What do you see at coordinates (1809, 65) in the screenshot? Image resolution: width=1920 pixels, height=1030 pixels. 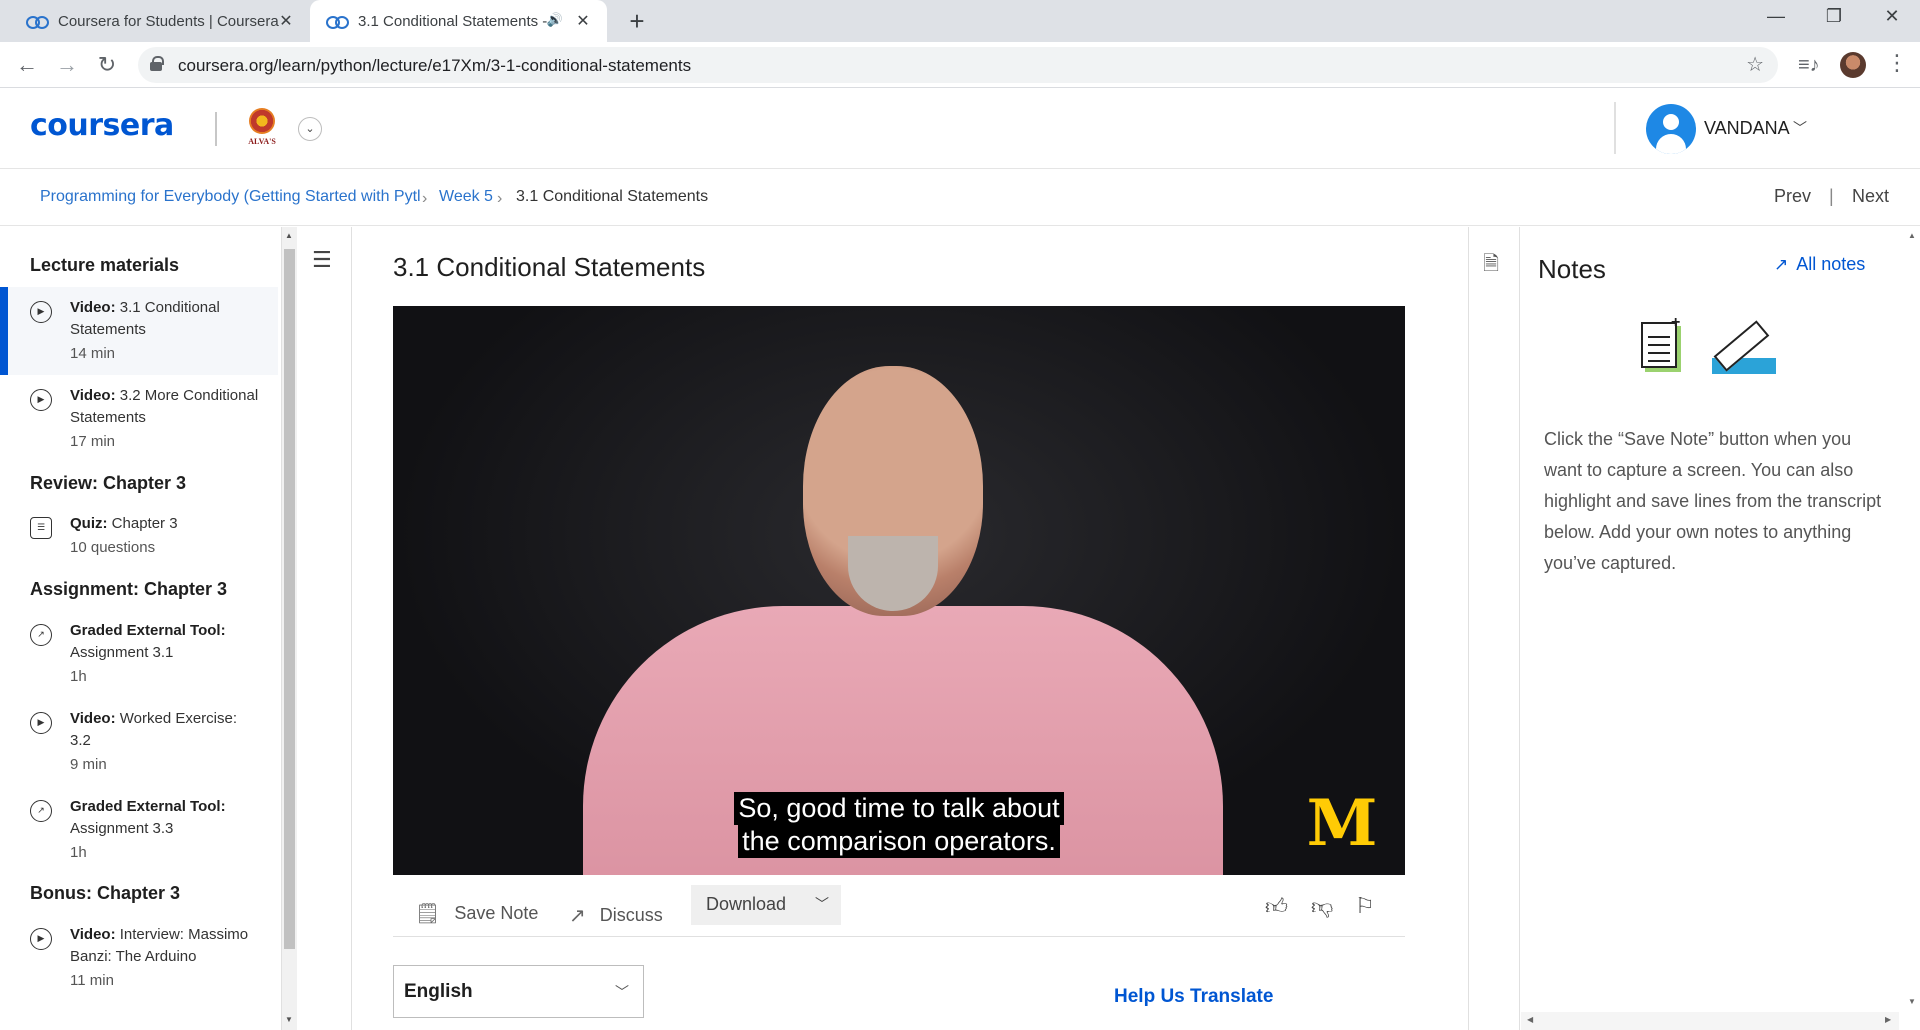 I see `media-control-icon: ≡♪` at bounding box center [1809, 65].